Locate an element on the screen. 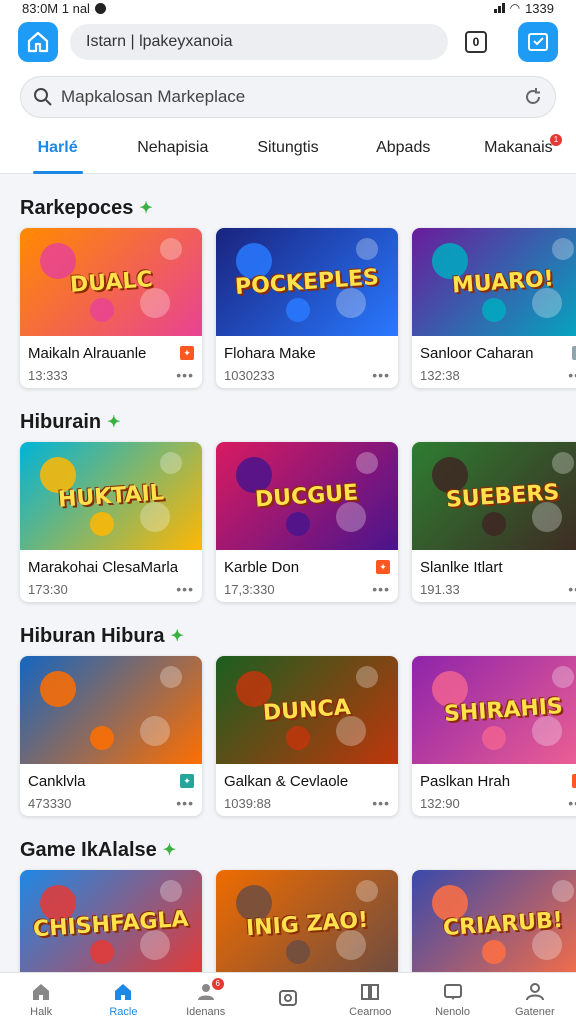  game-thumbnail: CHISHFAGLA is located at coordinates (111, 921).